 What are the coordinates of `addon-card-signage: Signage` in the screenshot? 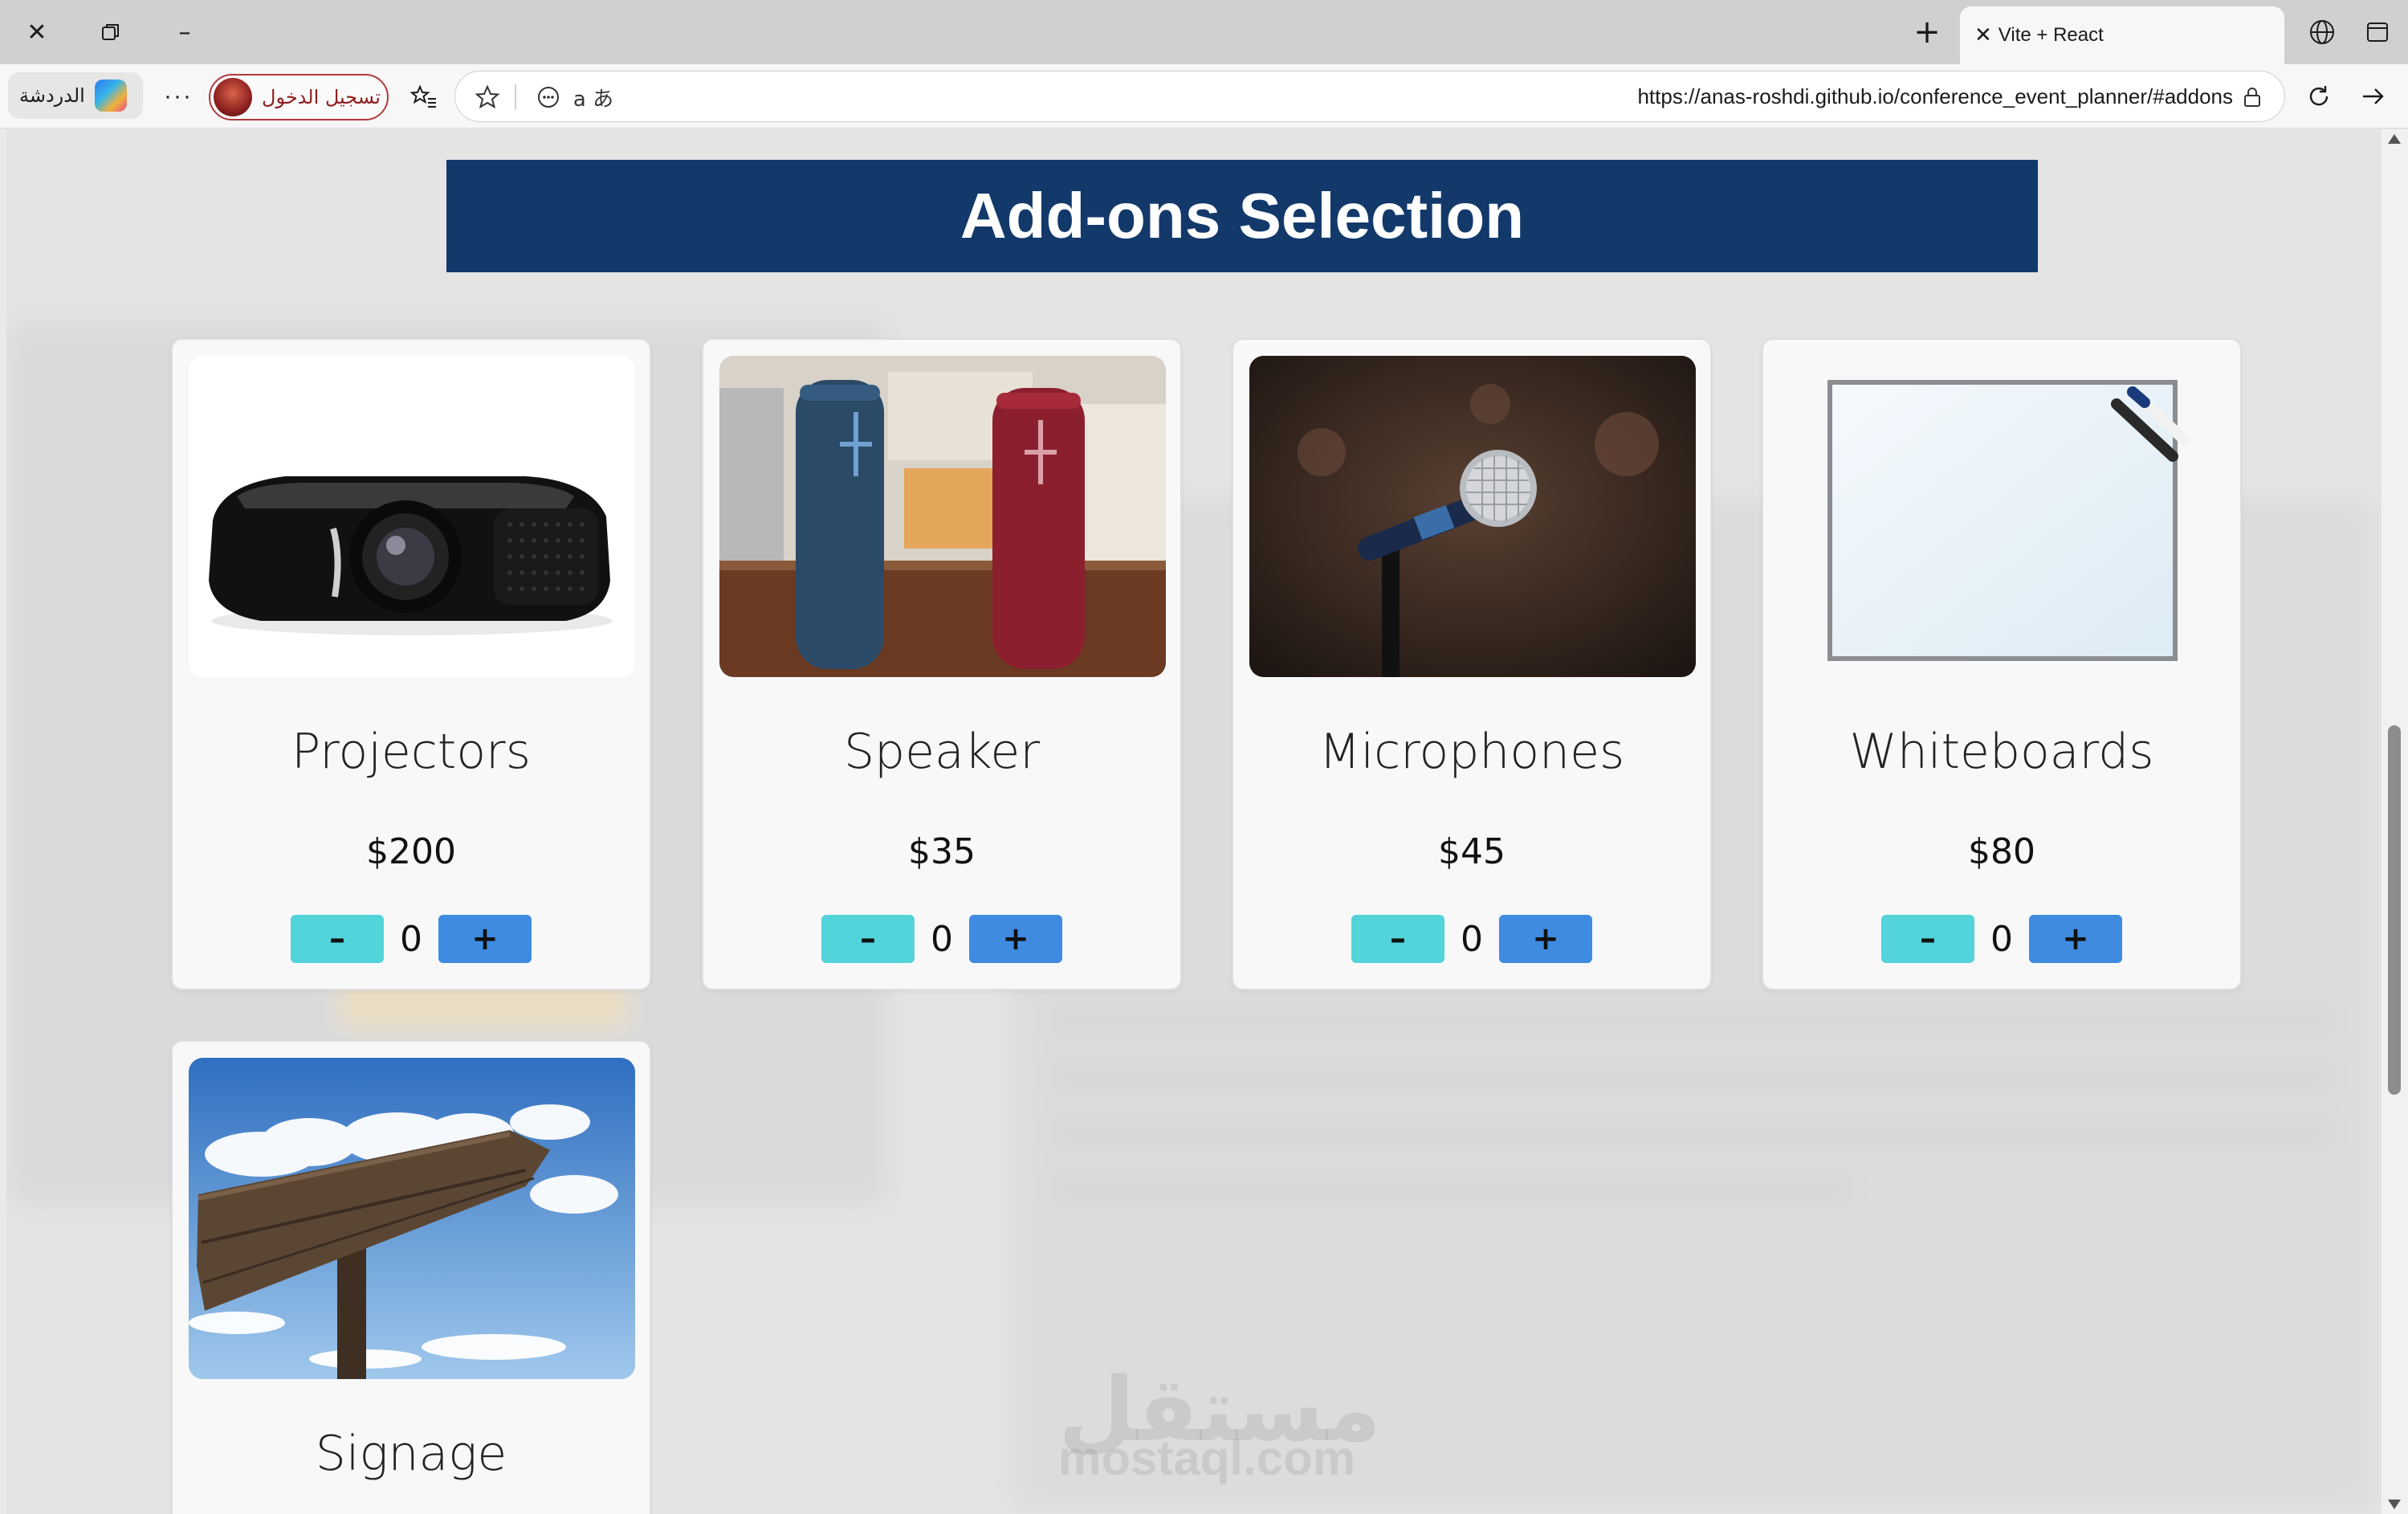 It's located at (411, 1277).